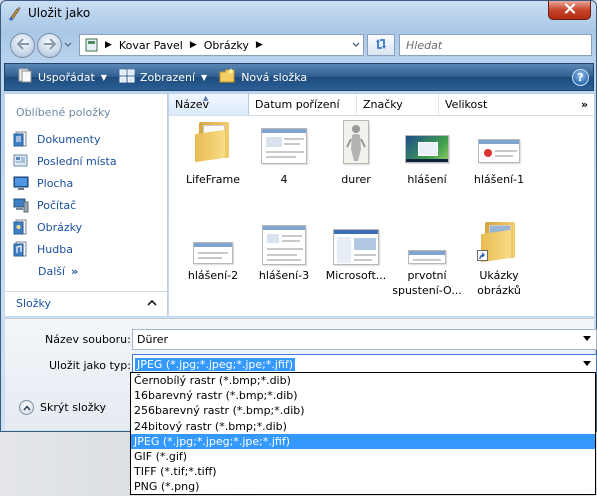 The width and height of the screenshot is (597, 496). Describe the element at coordinates (25, 77) in the screenshot. I see `organize-icon` at that location.